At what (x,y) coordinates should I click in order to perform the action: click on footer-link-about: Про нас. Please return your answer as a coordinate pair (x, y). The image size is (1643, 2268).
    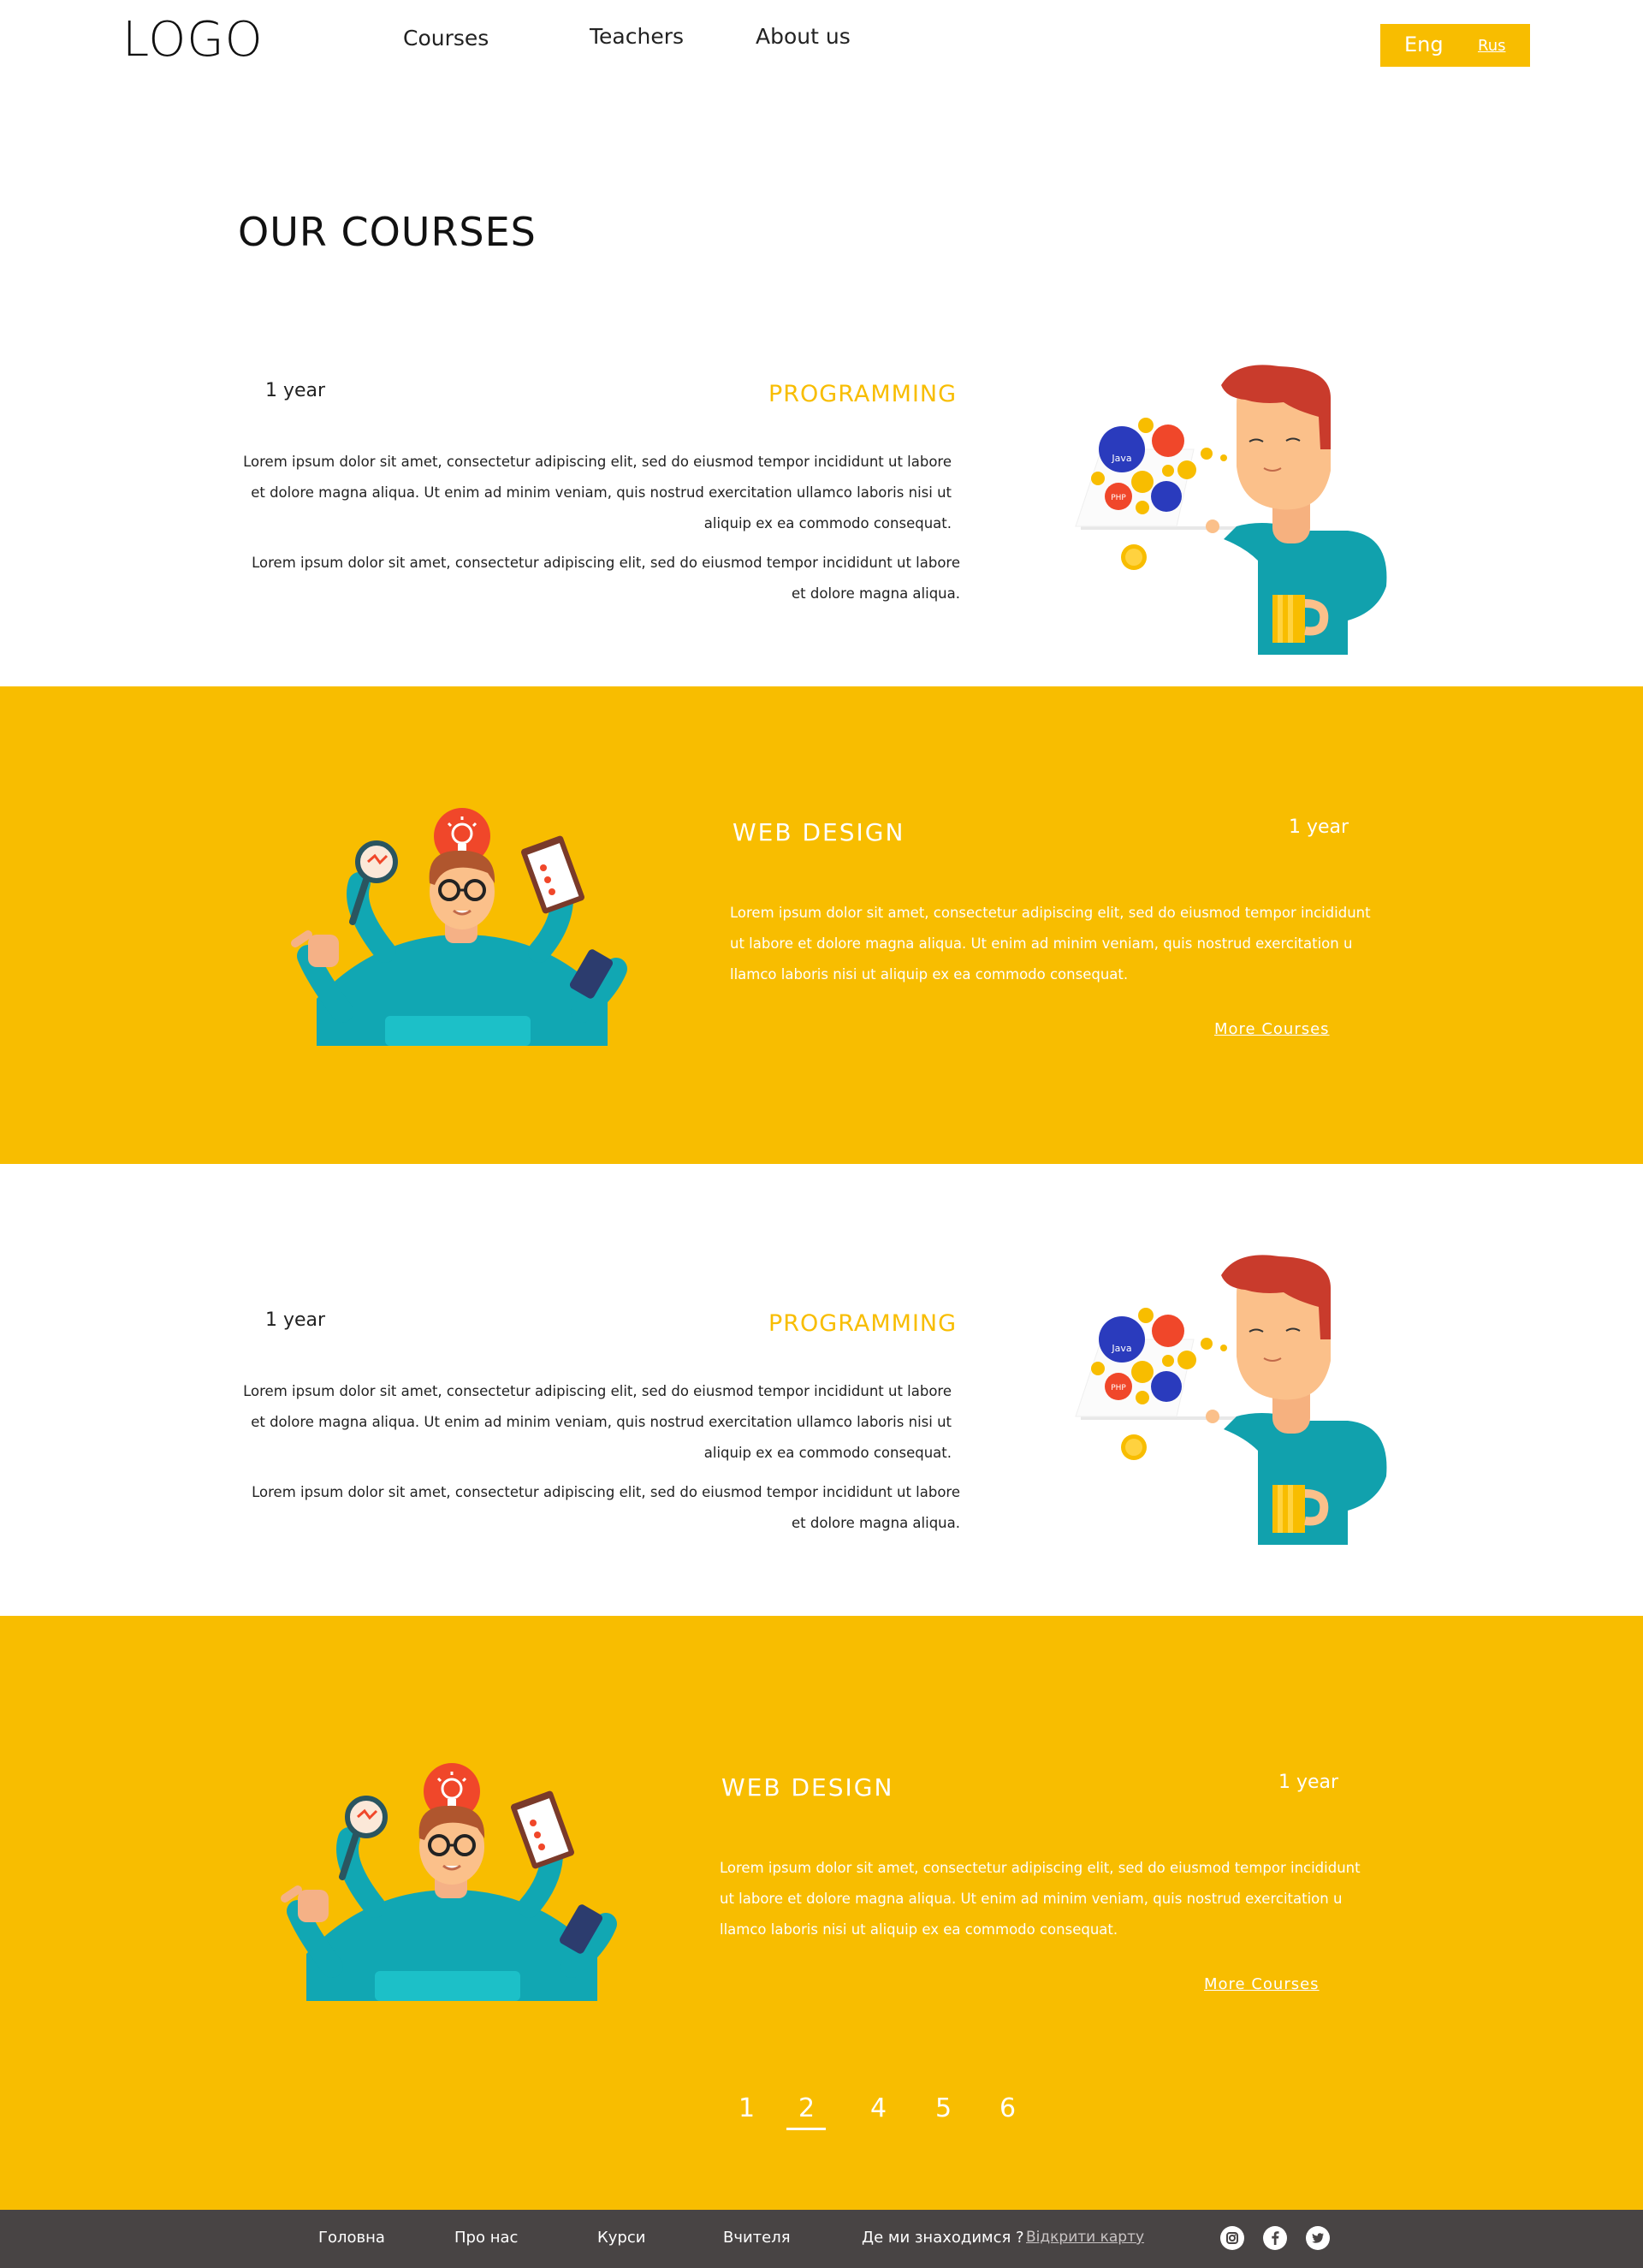
    Looking at the image, I should click on (486, 2238).